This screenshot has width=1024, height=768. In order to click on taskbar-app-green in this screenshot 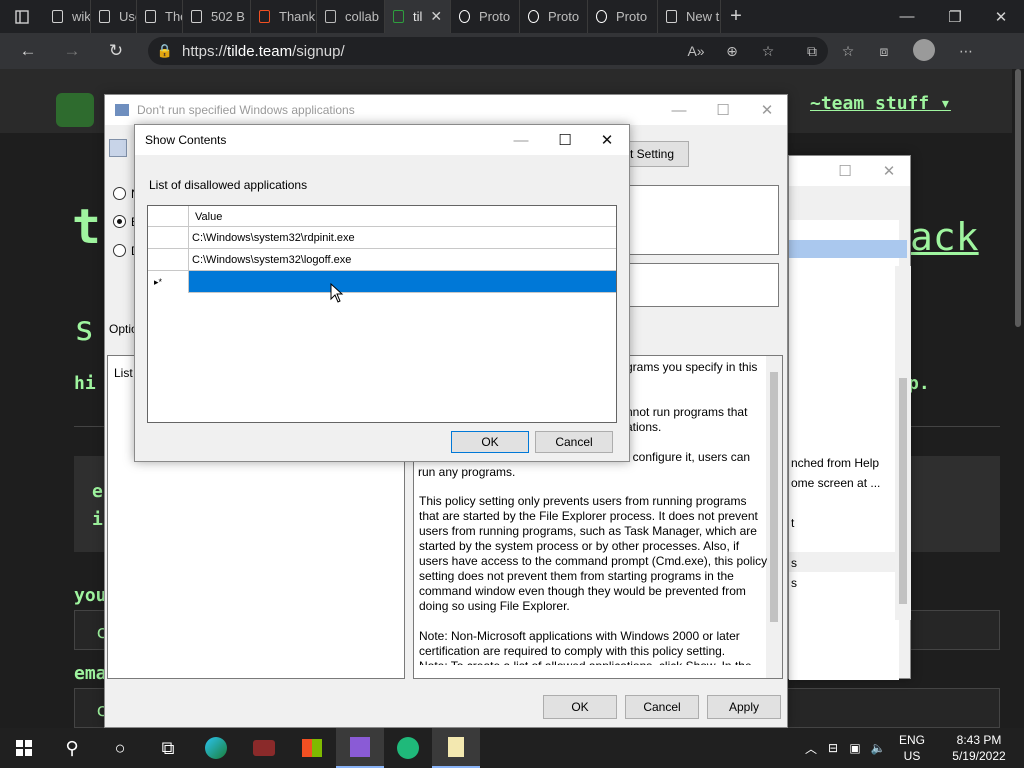, I will do `click(408, 748)`.